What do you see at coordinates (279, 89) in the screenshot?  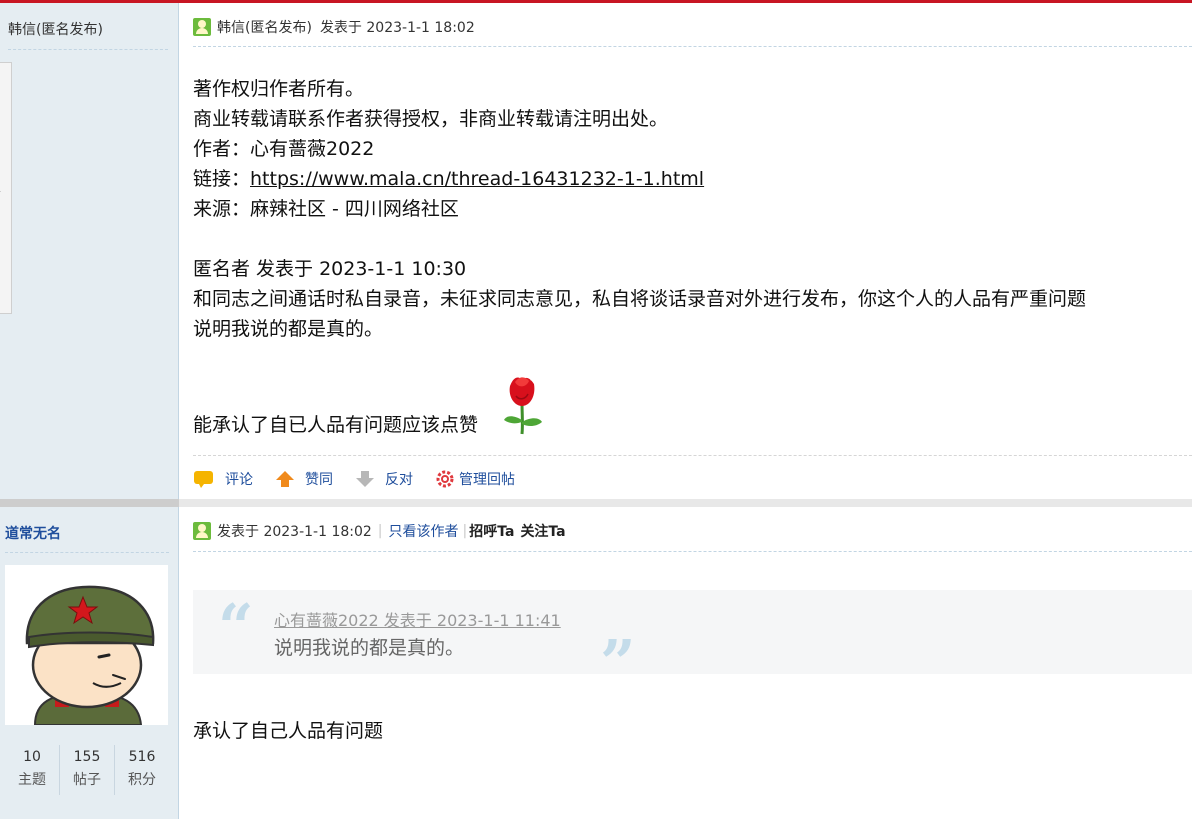 I see `body-line: 著作权归作者所有。` at bounding box center [279, 89].